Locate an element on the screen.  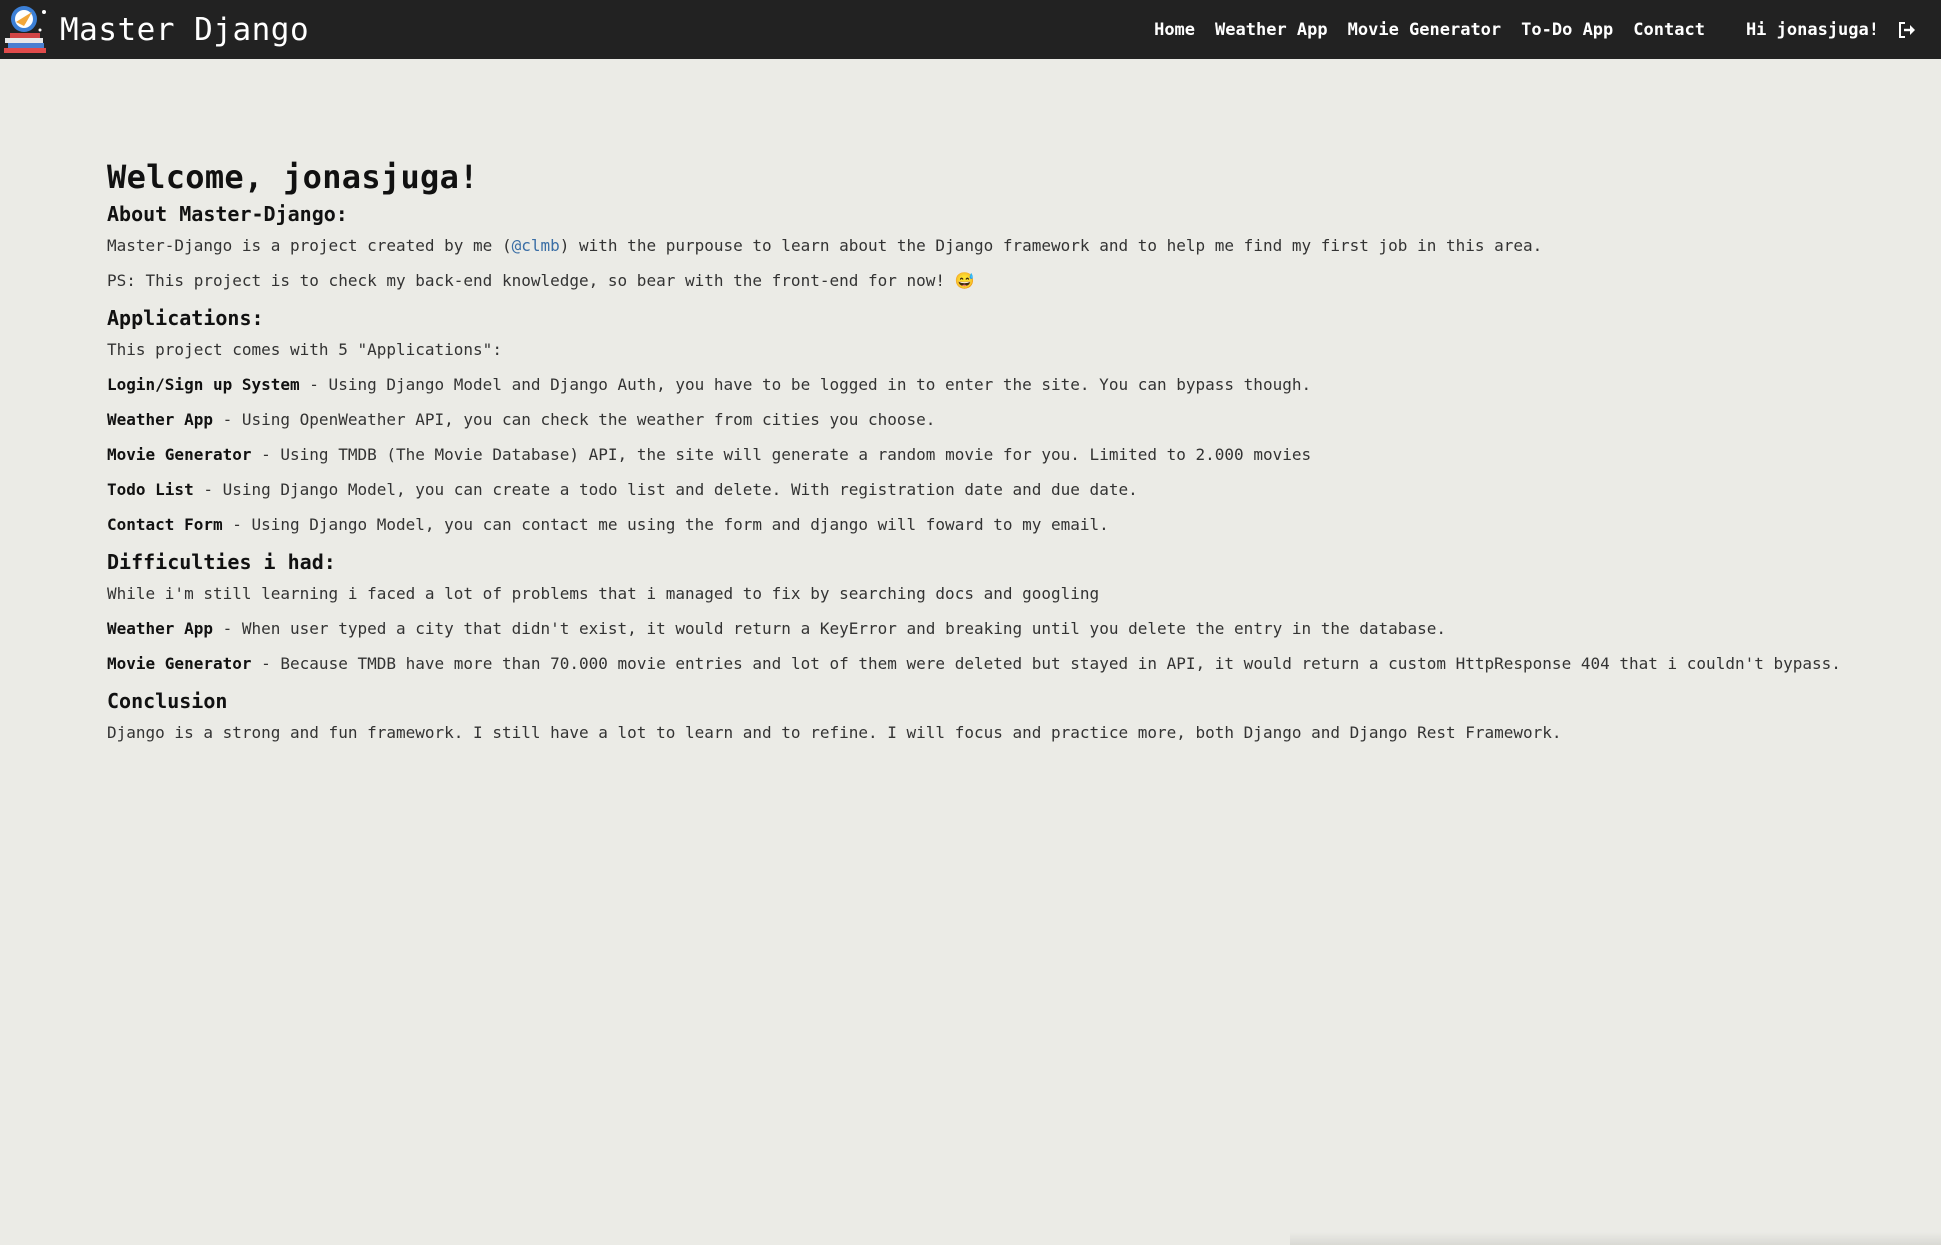
page-title: Welcome, jonasjuga! is located at coordinates (293, 177).